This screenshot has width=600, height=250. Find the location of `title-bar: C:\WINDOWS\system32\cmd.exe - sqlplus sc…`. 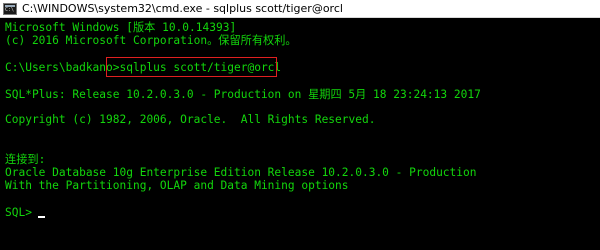

title-bar: C:\WINDOWS\system32\cmd.exe - sqlplus sc… is located at coordinates (300, 9).